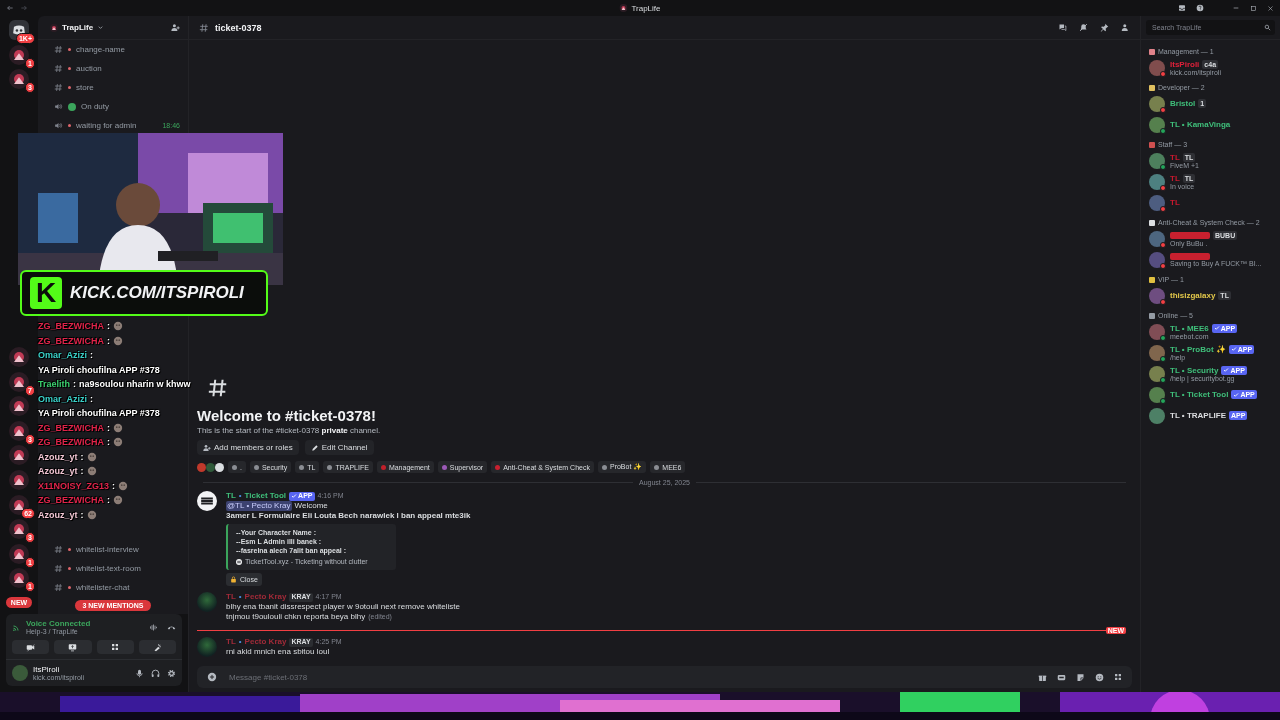 This screenshot has height=720, width=1280. Describe the element at coordinates (1152, 87) in the screenshot. I see `role-group-icon` at that location.